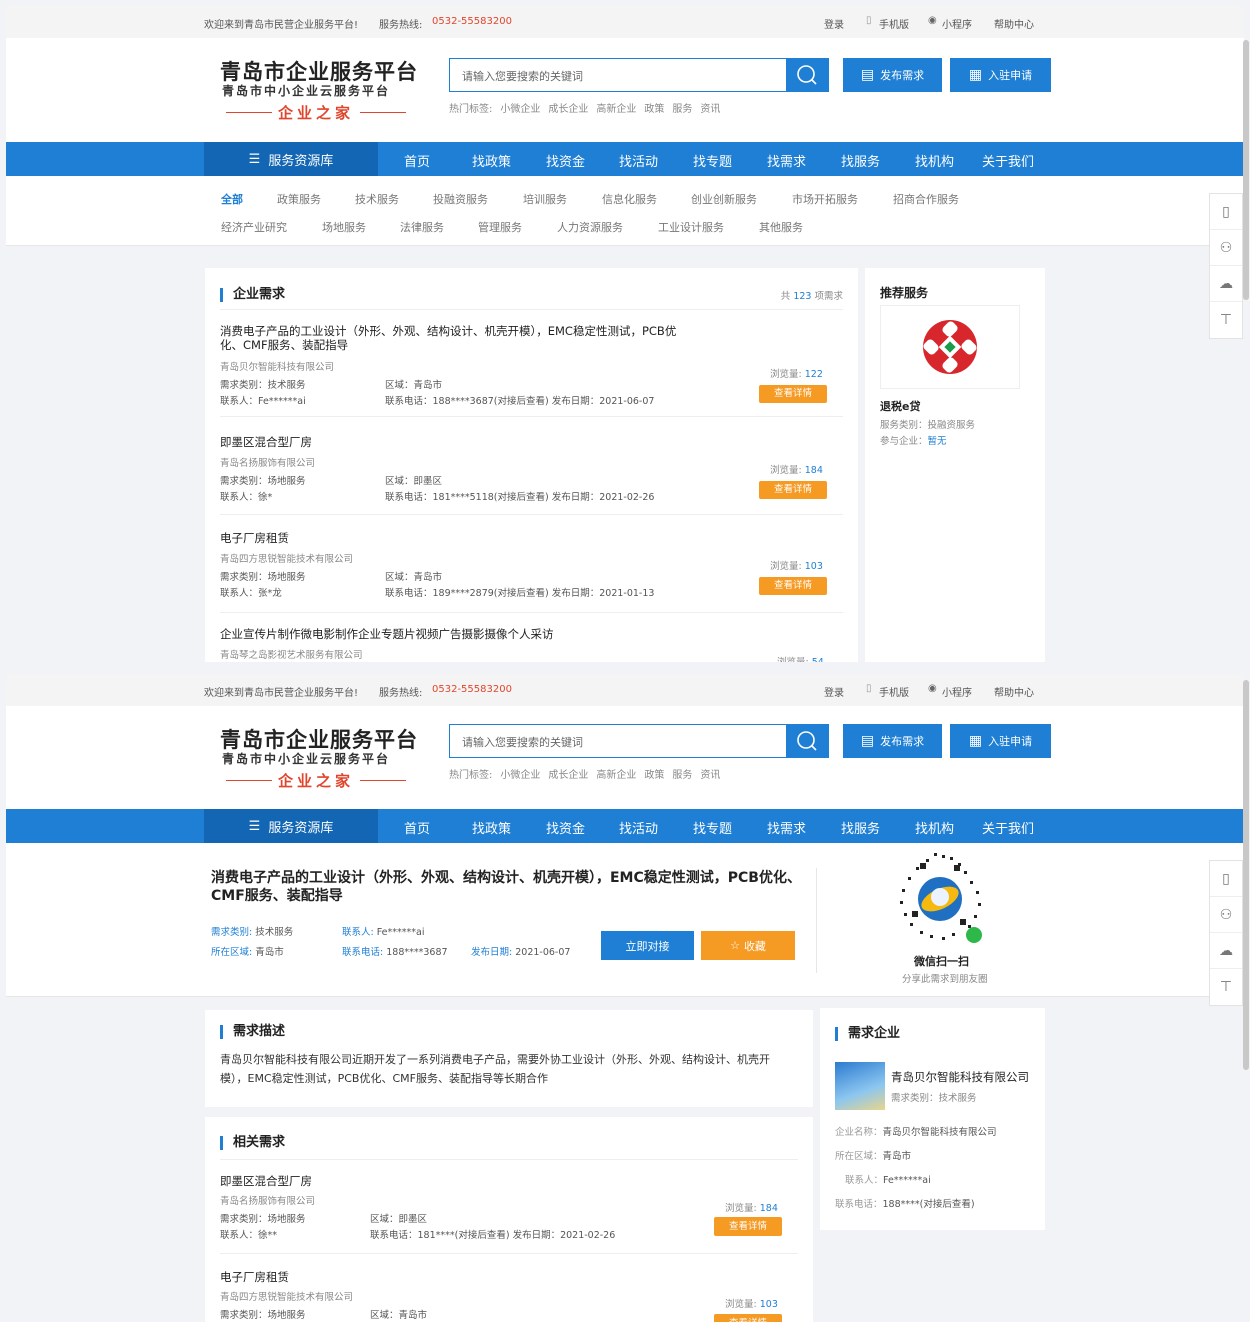 The height and width of the screenshot is (1322, 1250). I want to click on category-item: 招商合作服务, so click(926, 199).